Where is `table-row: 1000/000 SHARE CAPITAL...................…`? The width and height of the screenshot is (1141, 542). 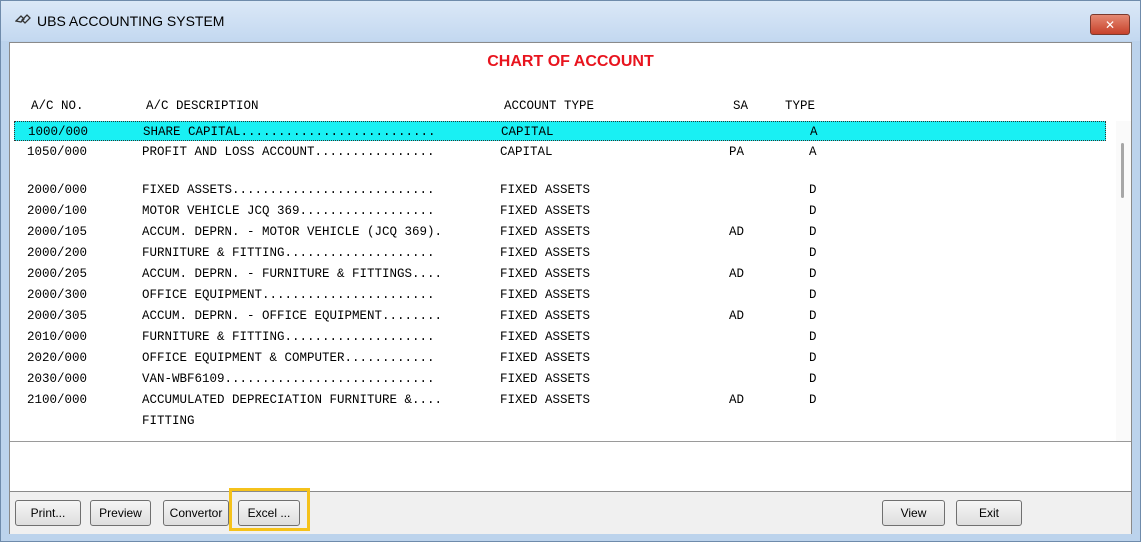 table-row: 1000/000 SHARE CAPITAL...................… is located at coordinates (560, 131).